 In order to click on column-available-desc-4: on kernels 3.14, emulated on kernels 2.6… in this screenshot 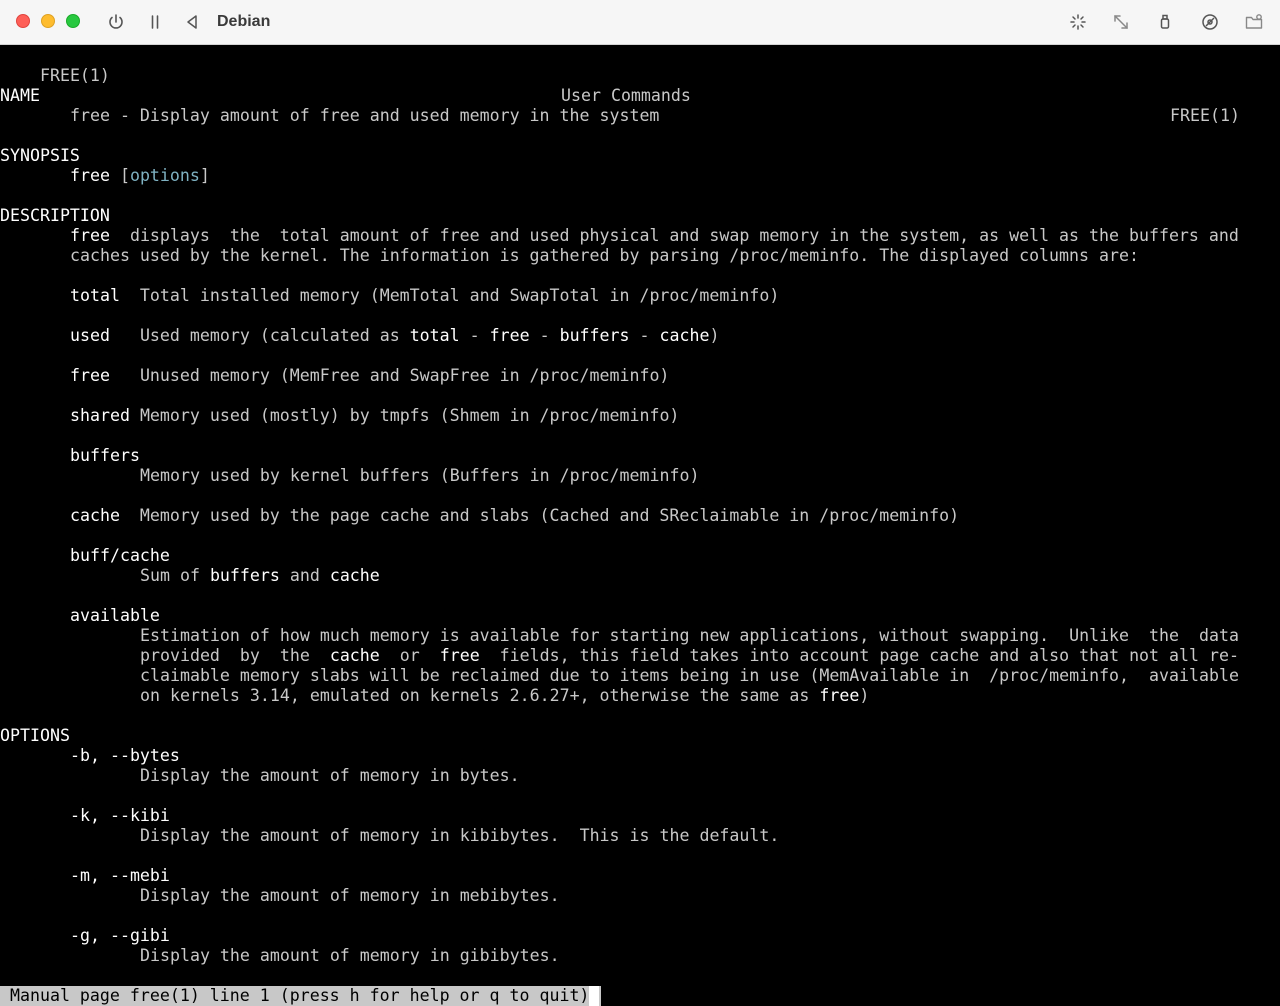, I will do `click(505, 695)`.